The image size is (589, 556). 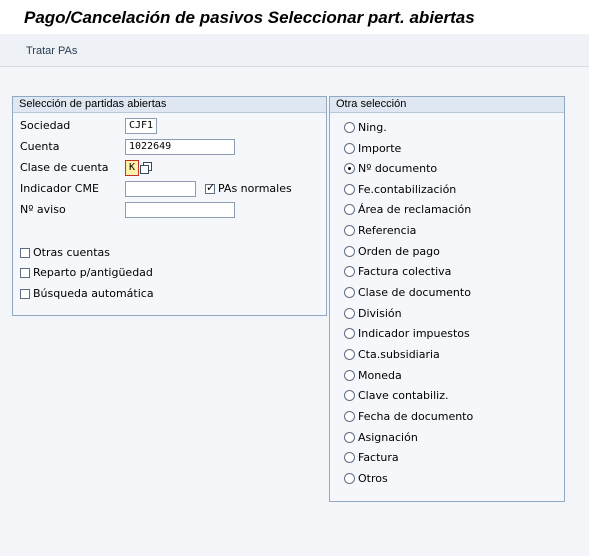 What do you see at coordinates (380, 375) in the screenshot?
I see `radio-moneda-label: Moneda` at bounding box center [380, 375].